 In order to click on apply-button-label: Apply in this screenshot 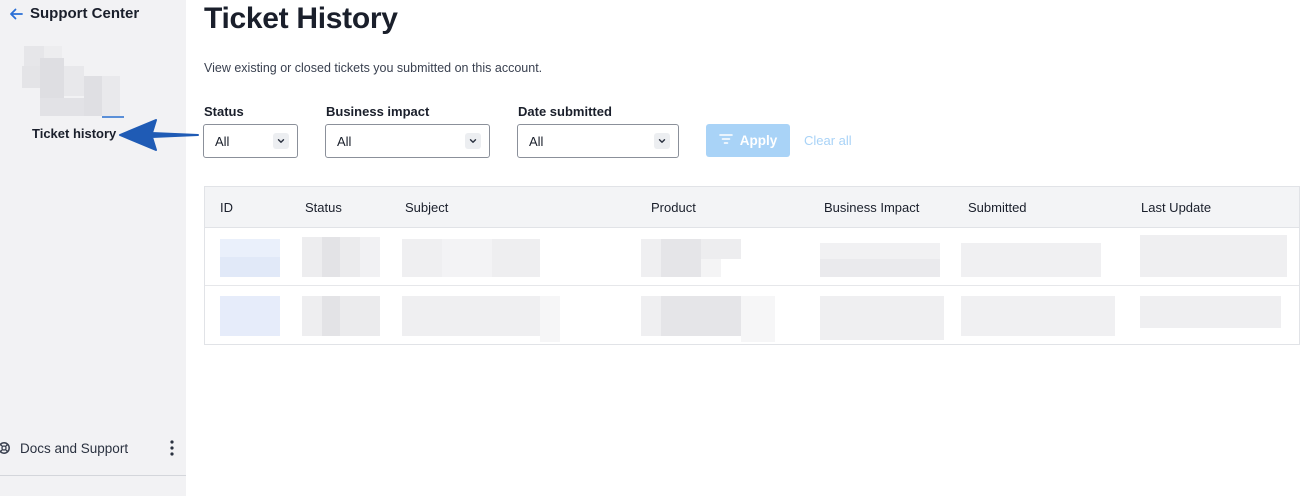, I will do `click(758, 140)`.